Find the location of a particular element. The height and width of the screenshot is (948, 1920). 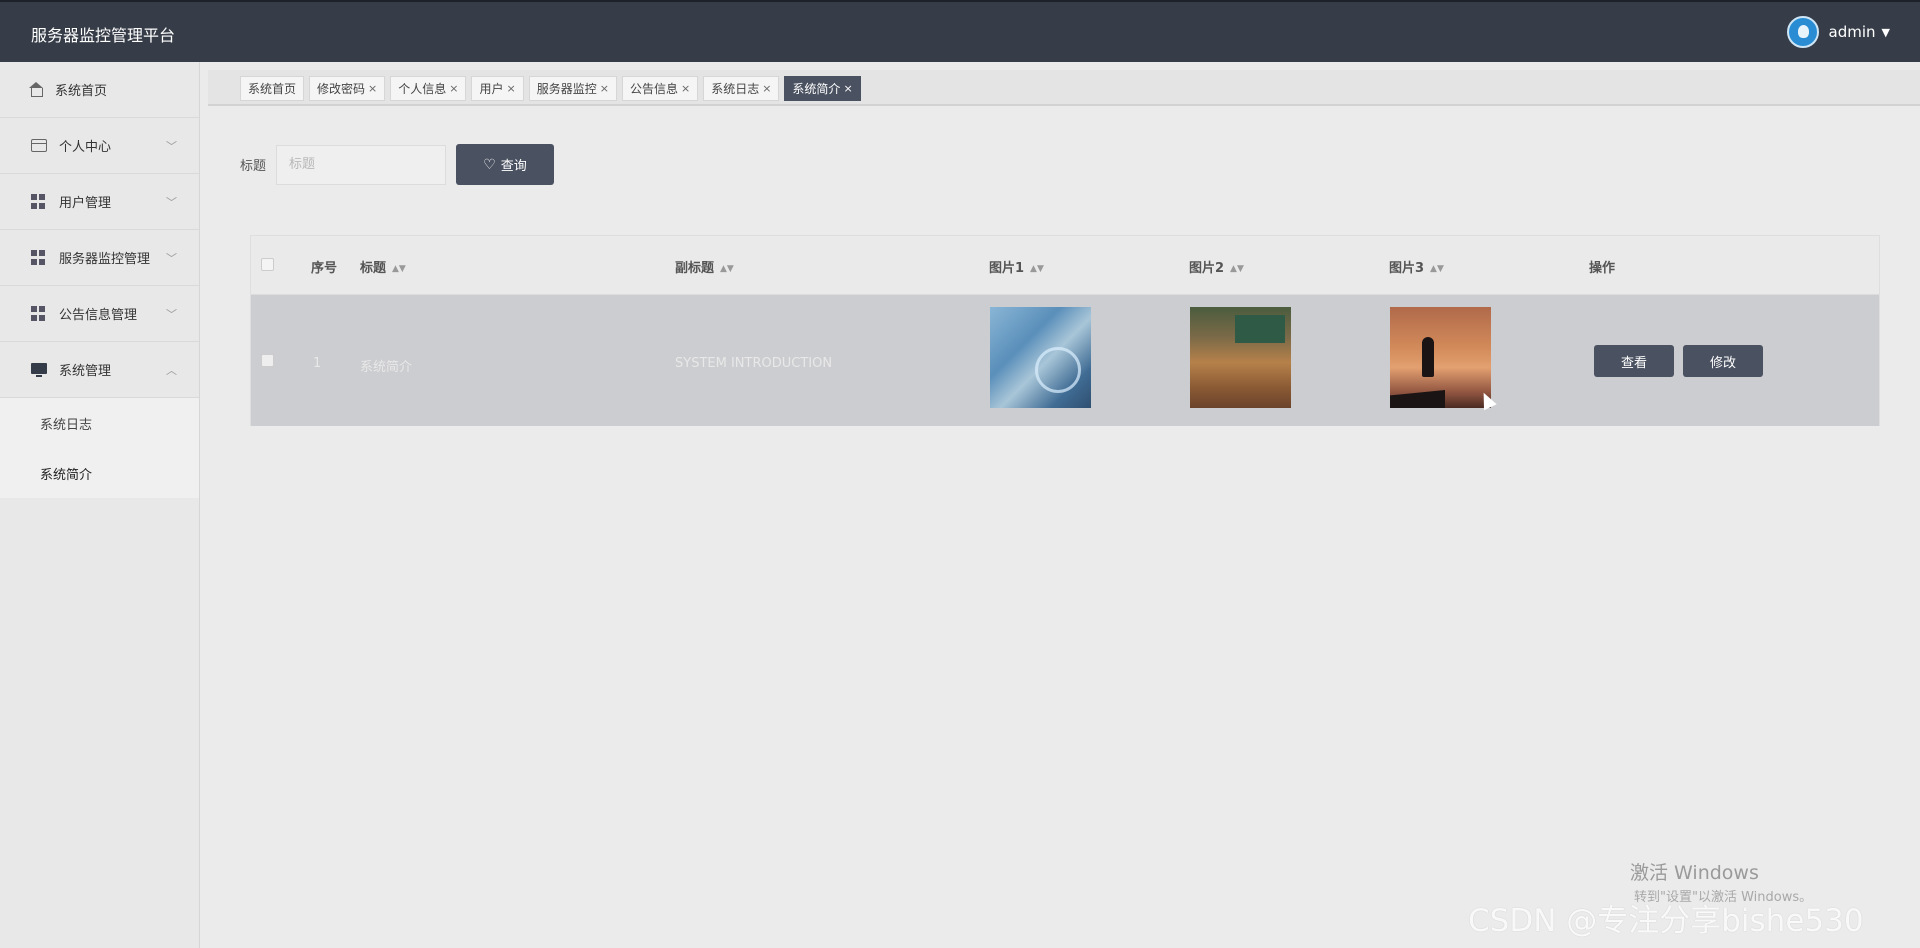

tab-system-intro: 系统简介 × is located at coordinates (822, 88).